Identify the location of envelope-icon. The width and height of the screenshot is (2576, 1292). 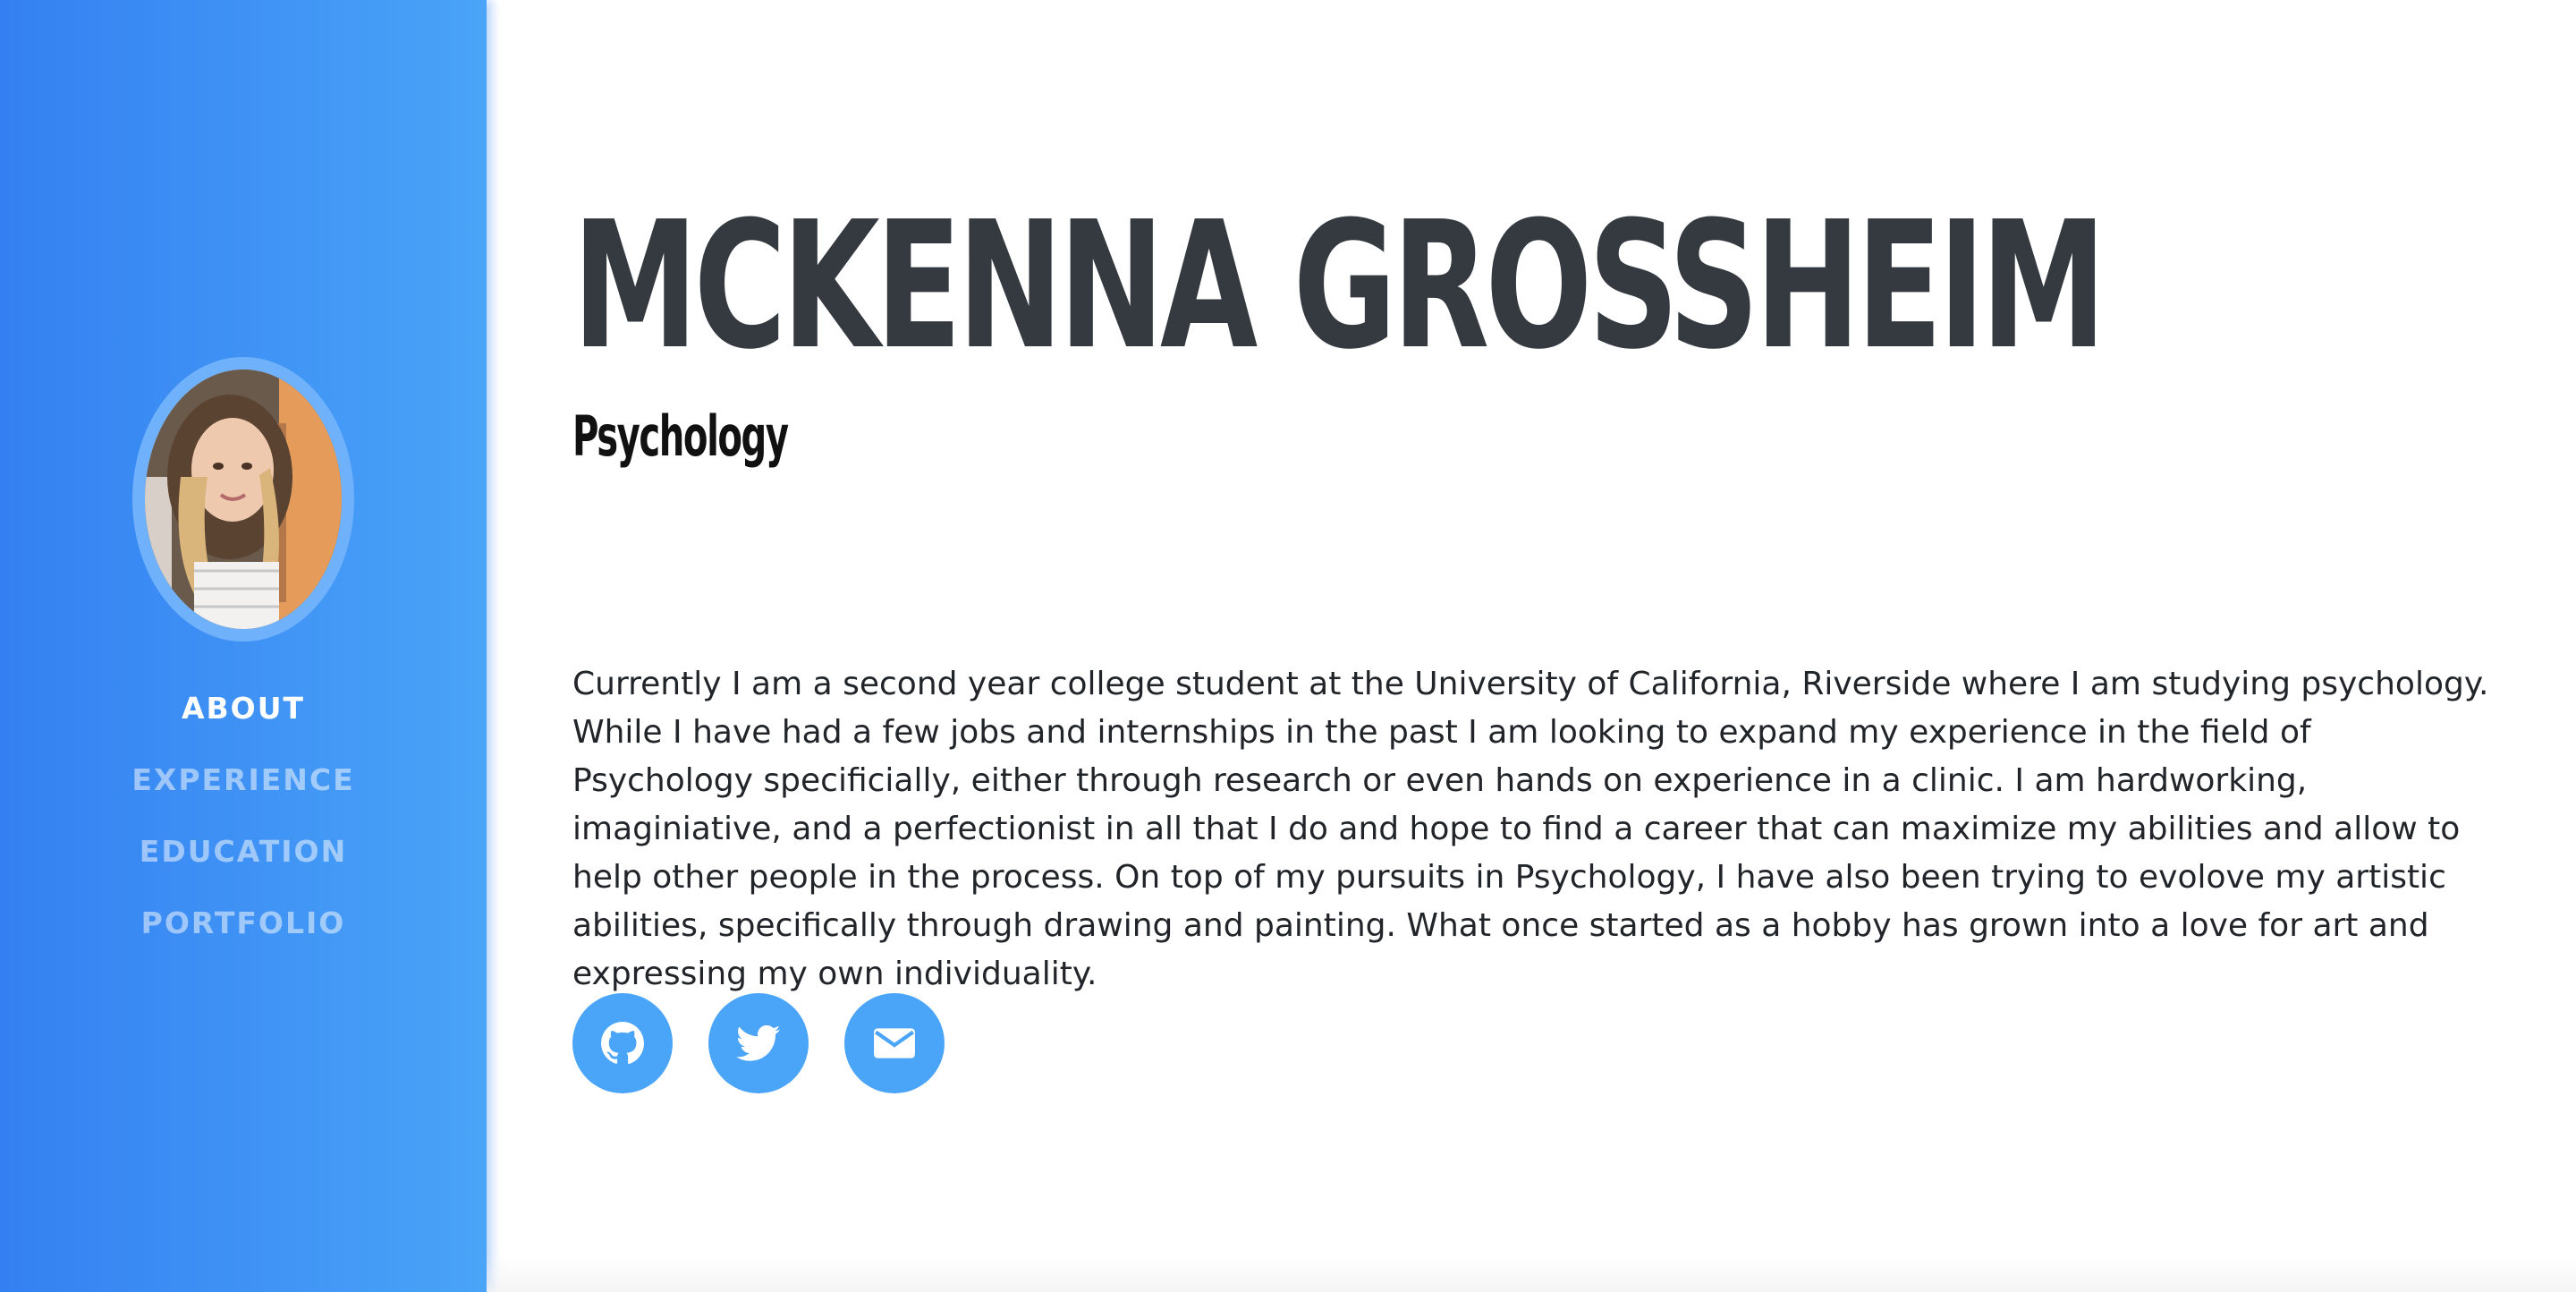
(894, 1043).